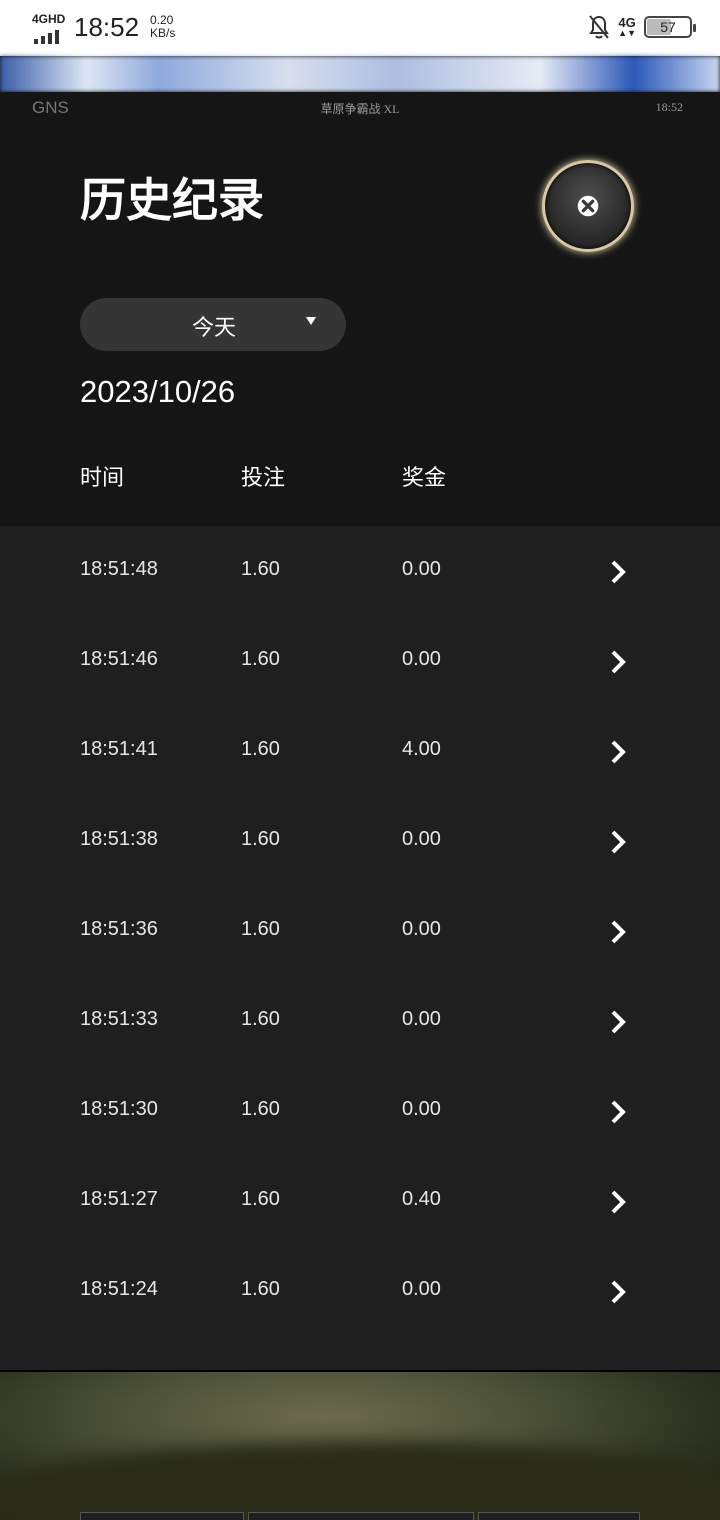 This screenshot has width=720, height=1520. I want to click on bottom-tab-edges, so click(360, 1516).